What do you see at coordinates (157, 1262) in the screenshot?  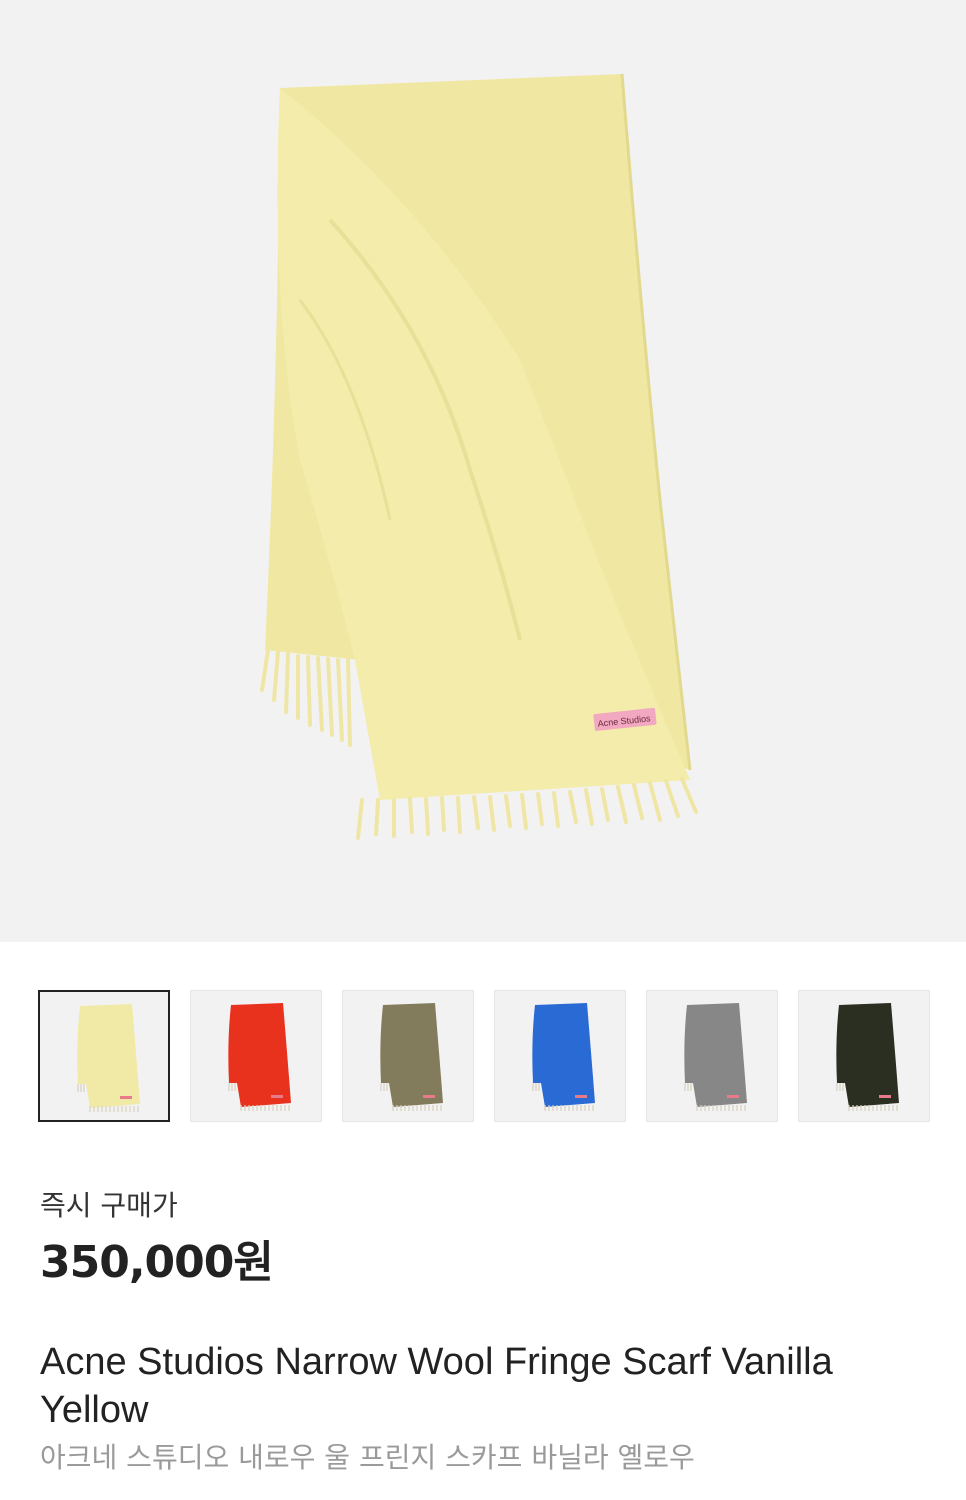 I see `price-value: 350,000원` at bounding box center [157, 1262].